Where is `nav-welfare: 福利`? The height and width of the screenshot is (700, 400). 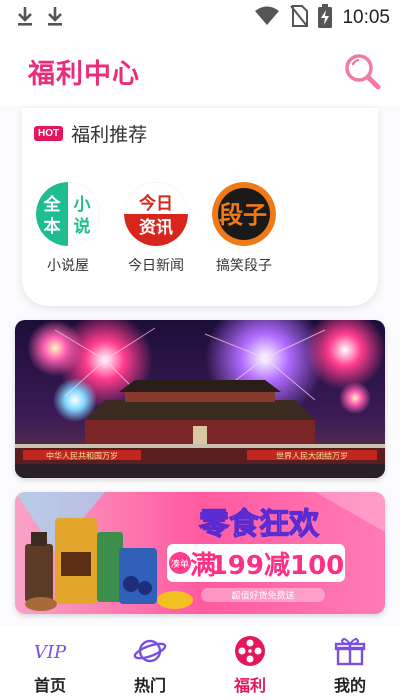
nav-welfare: 福利 is located at coordinates (250, 663).